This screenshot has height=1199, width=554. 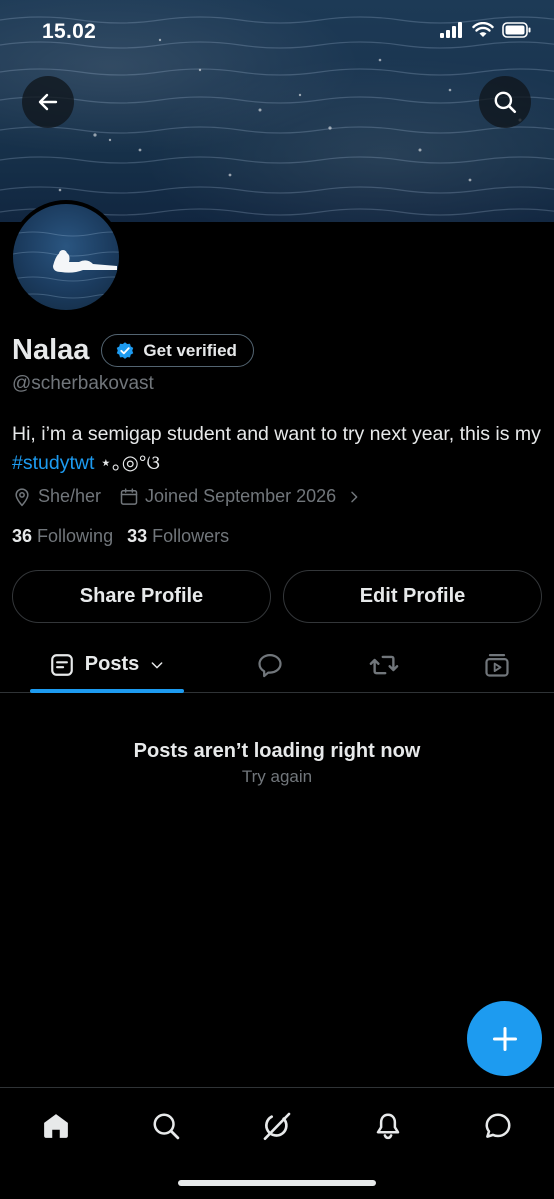 What do you see at coordinates (61, 664) in the screenshot?
I see `posts-icon` at bounding box center [61, 664].